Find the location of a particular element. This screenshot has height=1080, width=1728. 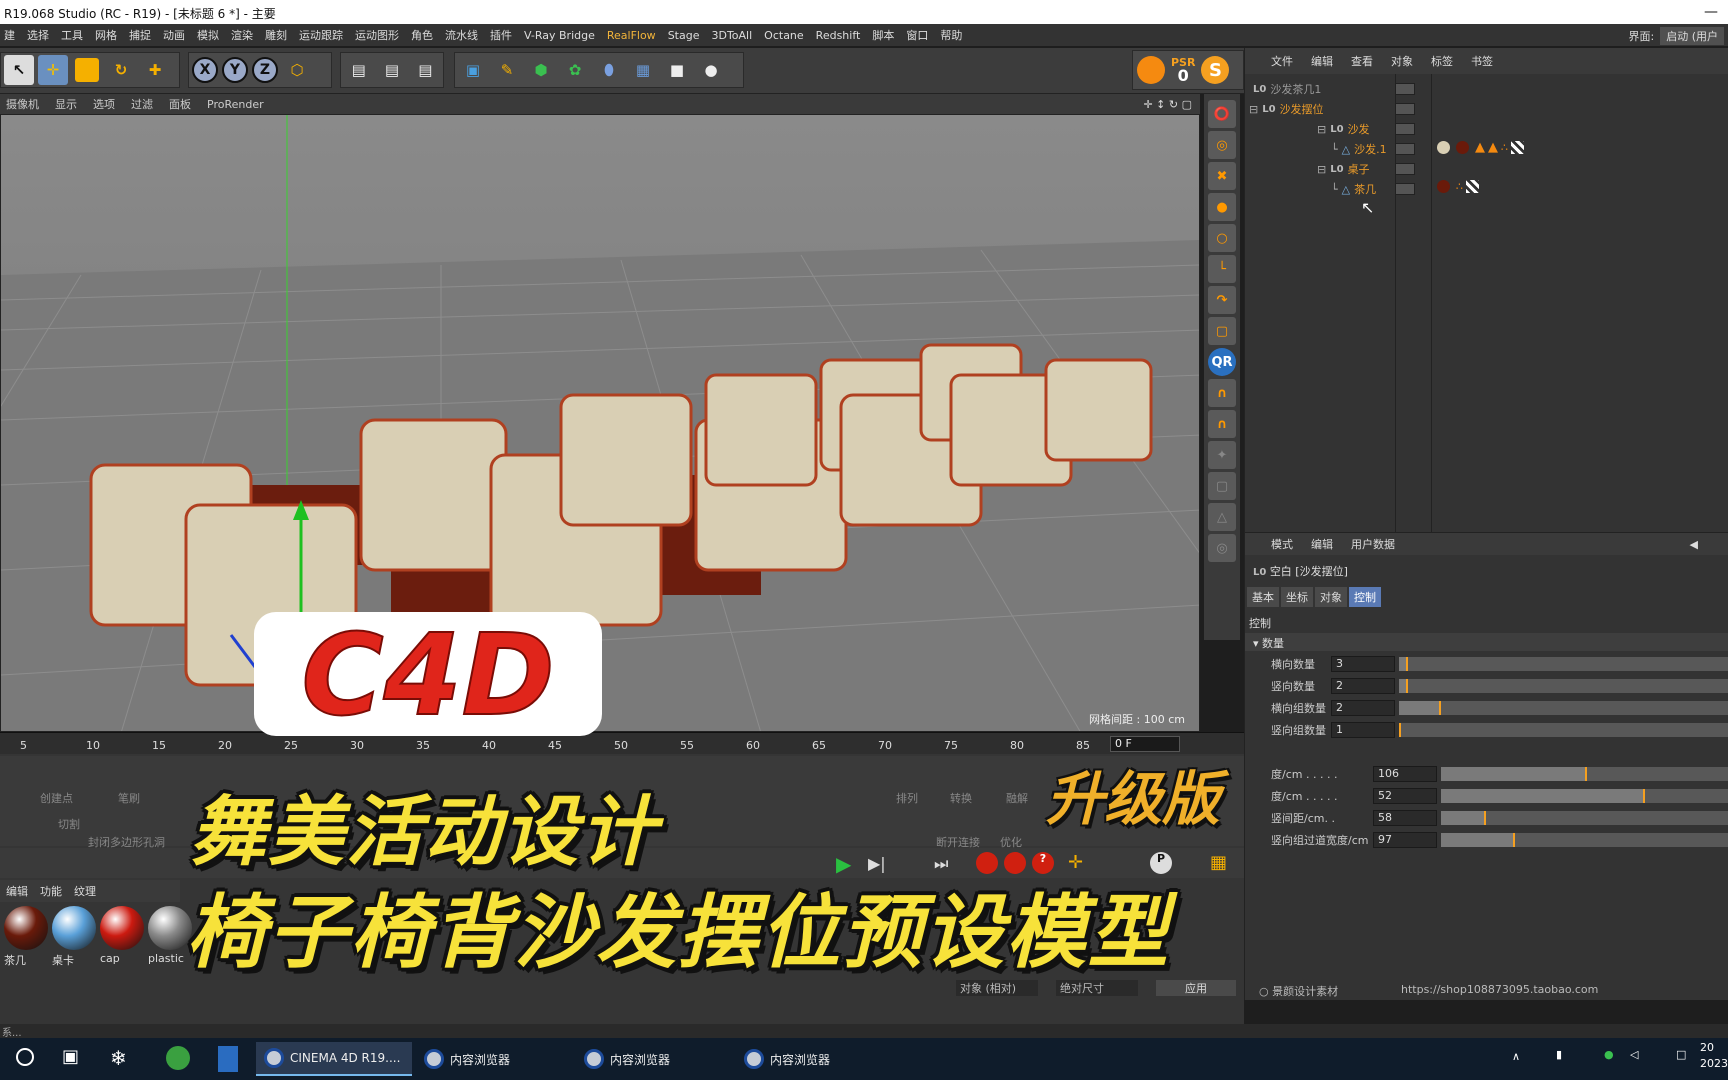

menu-item: 工具 is located at coordinates (72, 35).